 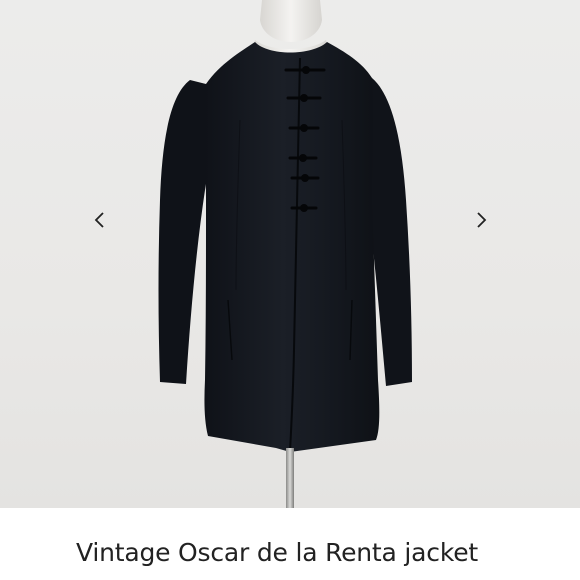 I want to click on next-image-button, so click(x=481, y=220).